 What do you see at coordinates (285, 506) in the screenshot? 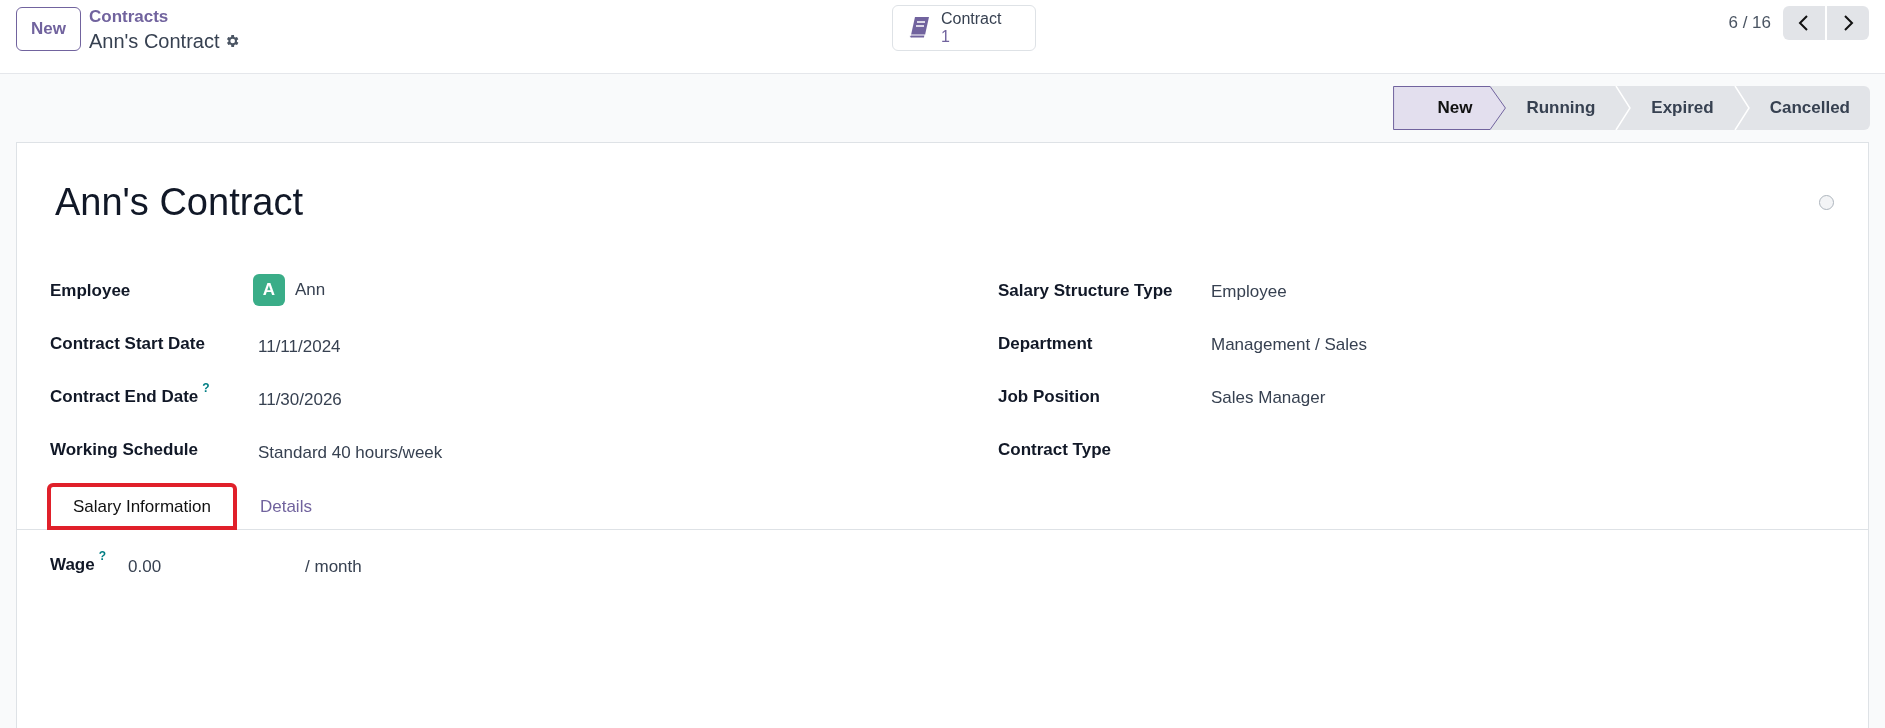
I see `form-tab: Details` at bounding box center [285, 506].